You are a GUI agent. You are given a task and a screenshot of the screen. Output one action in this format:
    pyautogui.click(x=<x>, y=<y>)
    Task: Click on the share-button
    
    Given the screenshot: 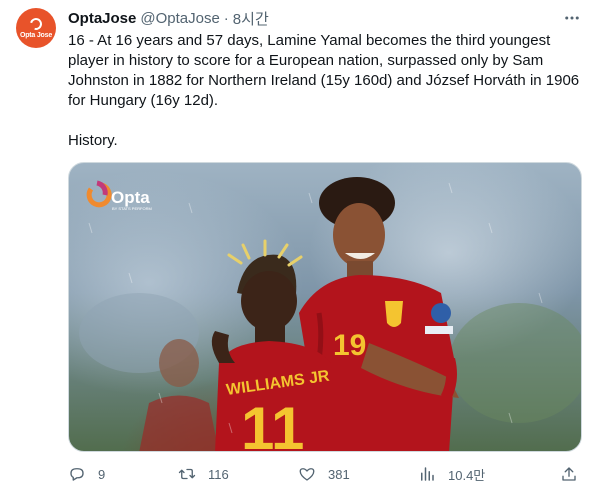 What is the action you would take?
    pyautogui.click(x=569, y=474)
    